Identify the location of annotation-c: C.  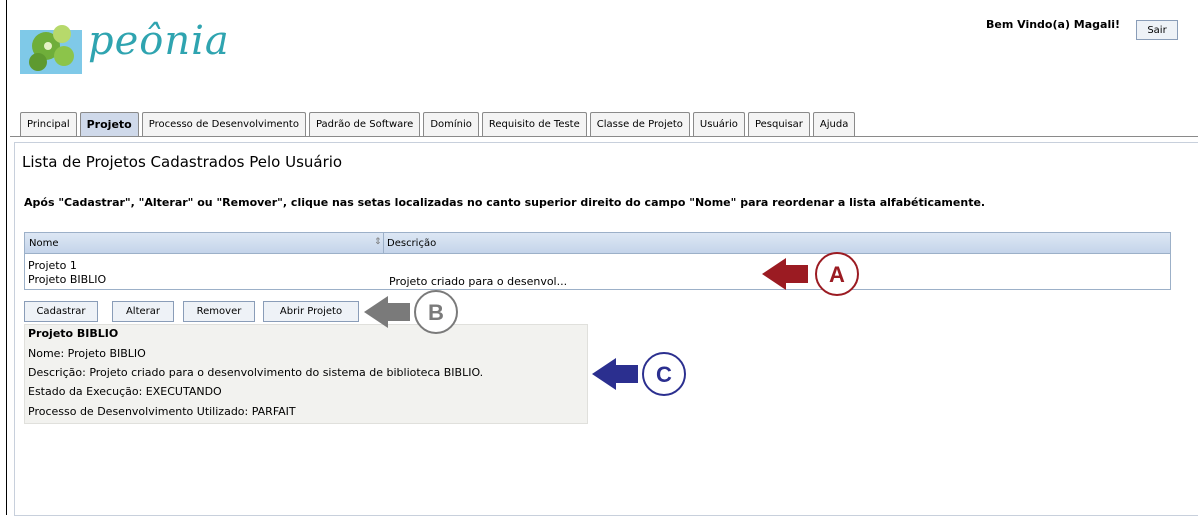
(639, 374).